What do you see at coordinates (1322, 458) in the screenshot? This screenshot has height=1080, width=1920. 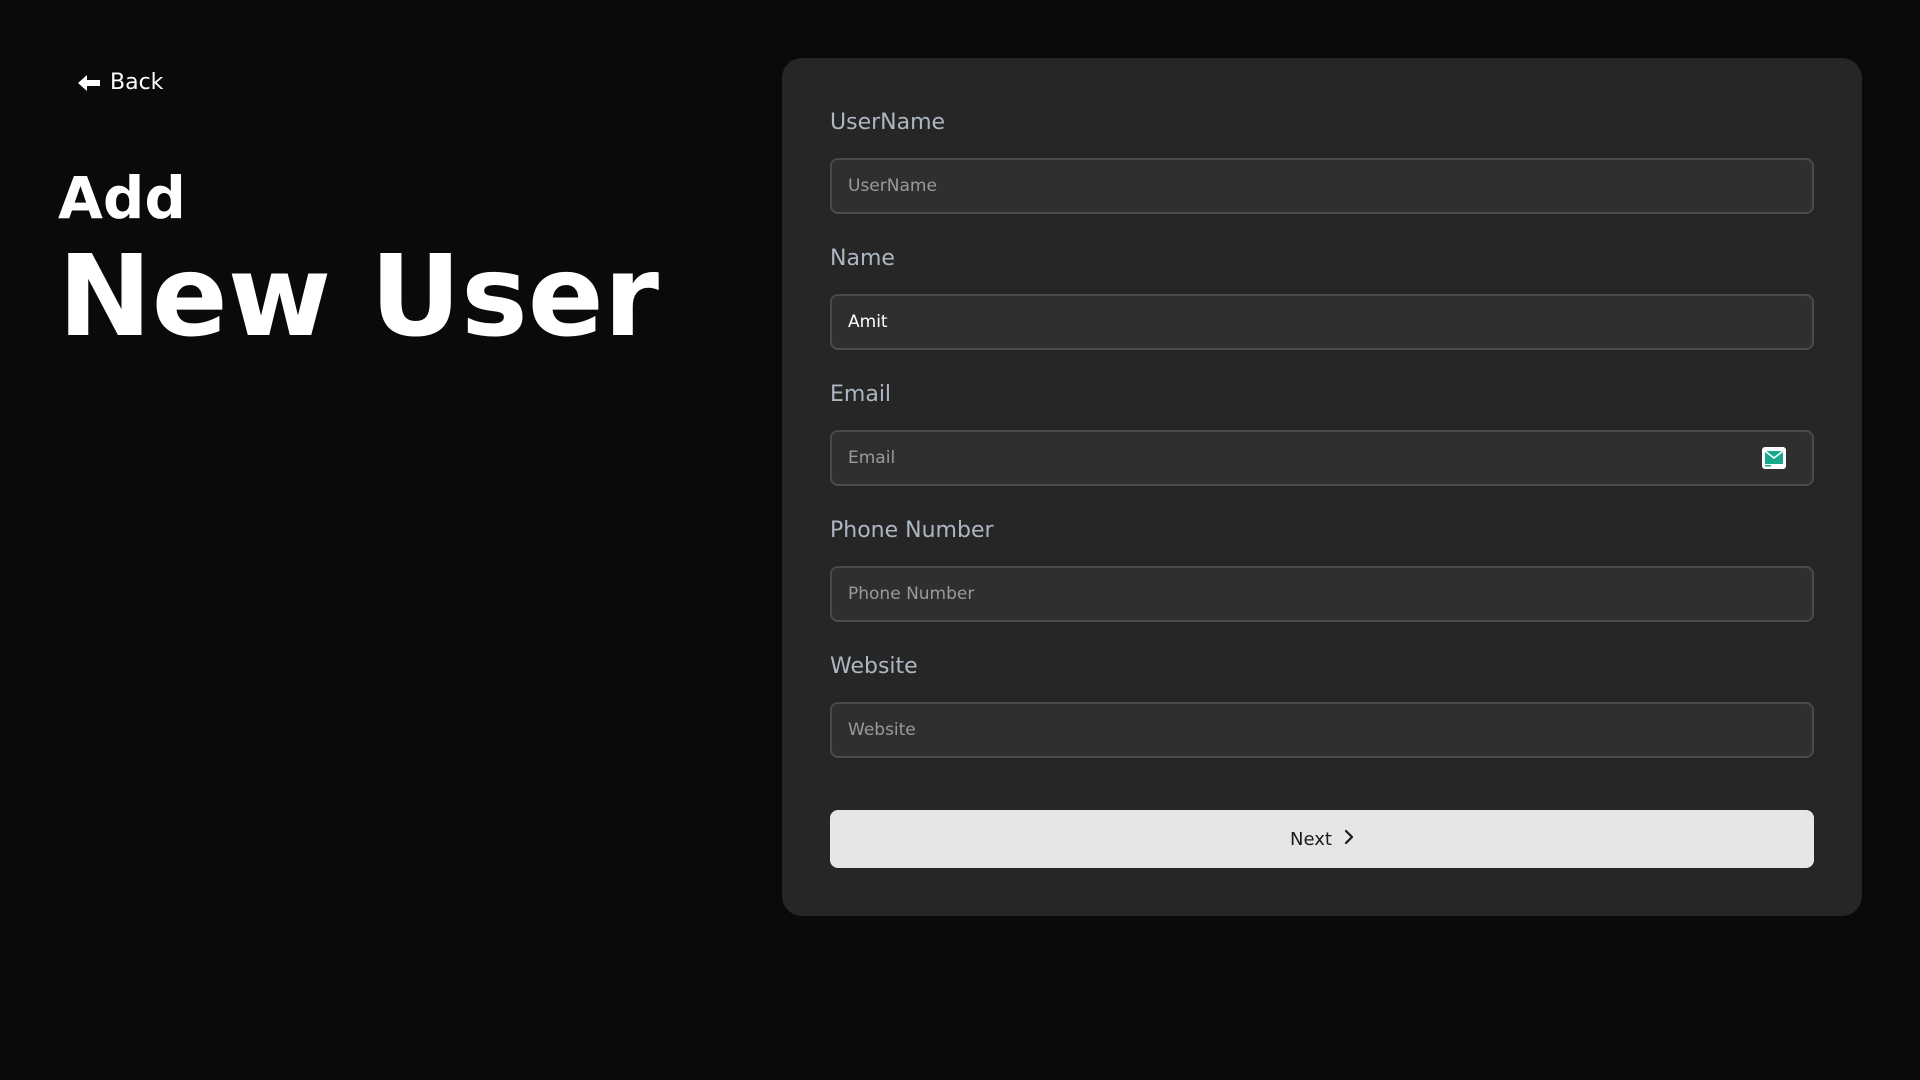 I see `email-input` at bounding box center [1322, 458].